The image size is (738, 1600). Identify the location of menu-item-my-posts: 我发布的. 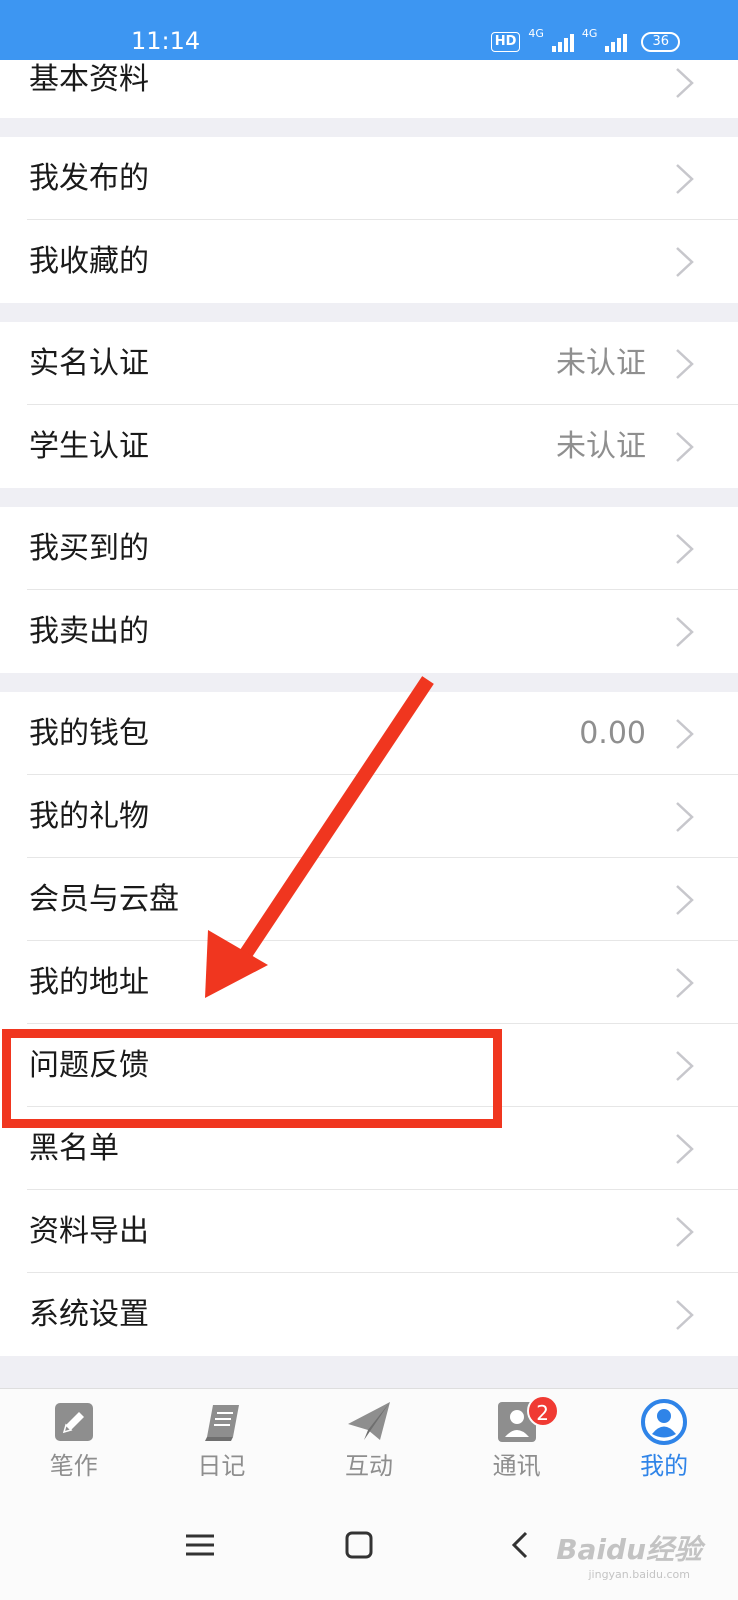
(369, 178).